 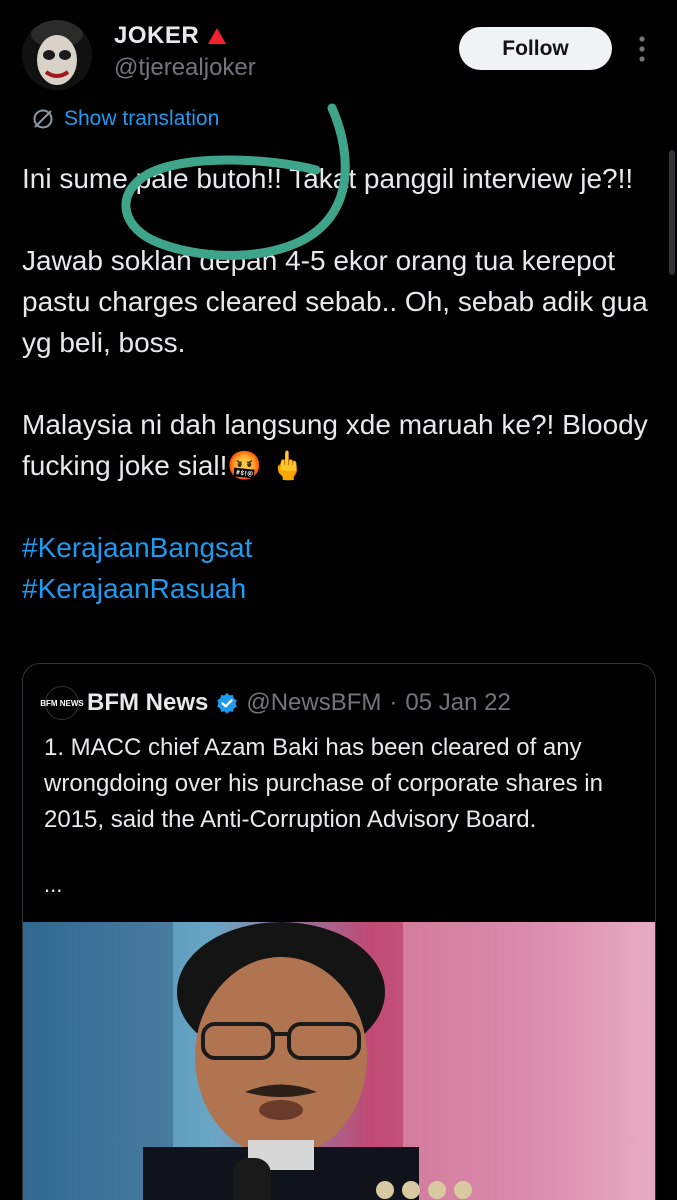 What do you see at coordinates (156, 36) in the screenshot?
I see `author-display-name: JOKER` at bounding box center [156, 36].